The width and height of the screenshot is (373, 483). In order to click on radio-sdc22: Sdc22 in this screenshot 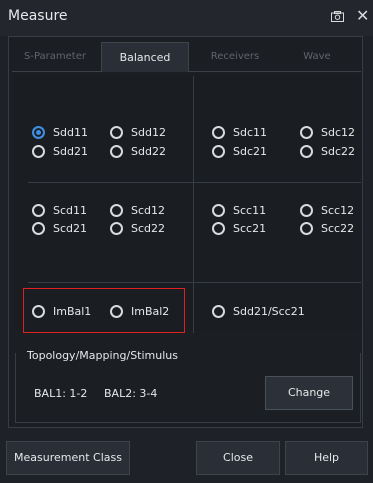, I will do `click(327, 151)`.